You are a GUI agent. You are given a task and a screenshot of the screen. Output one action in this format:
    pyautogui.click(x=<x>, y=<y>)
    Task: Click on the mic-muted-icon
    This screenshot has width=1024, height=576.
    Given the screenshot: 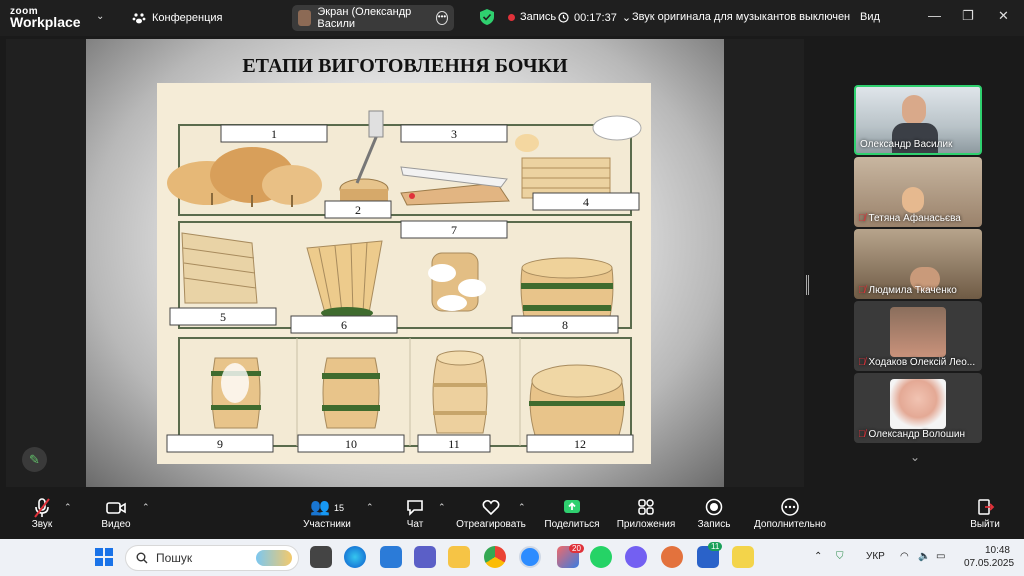 What is the action you would take?
    pyautogui.click(x=42, y=508)
    